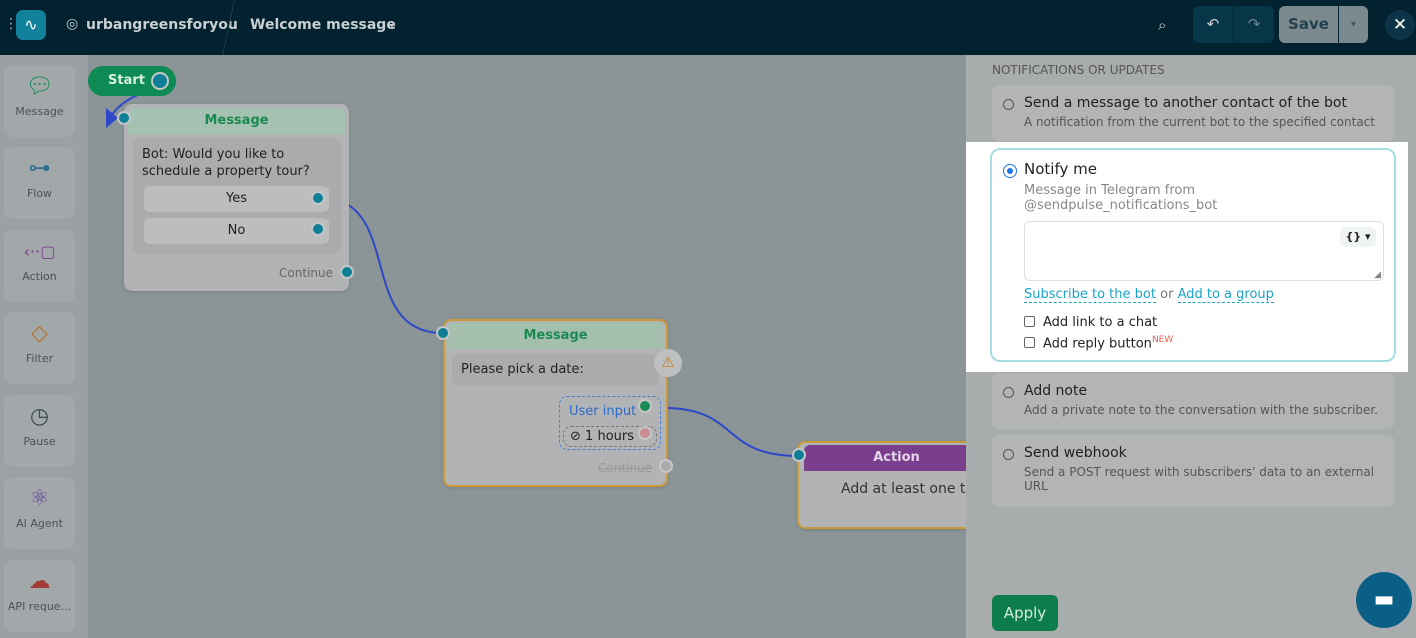 The height and width of the screenshot is (638, 1416). Describe the element at coordinates (890, 458) in the screenshot. I see `node-title: Action` at that location.